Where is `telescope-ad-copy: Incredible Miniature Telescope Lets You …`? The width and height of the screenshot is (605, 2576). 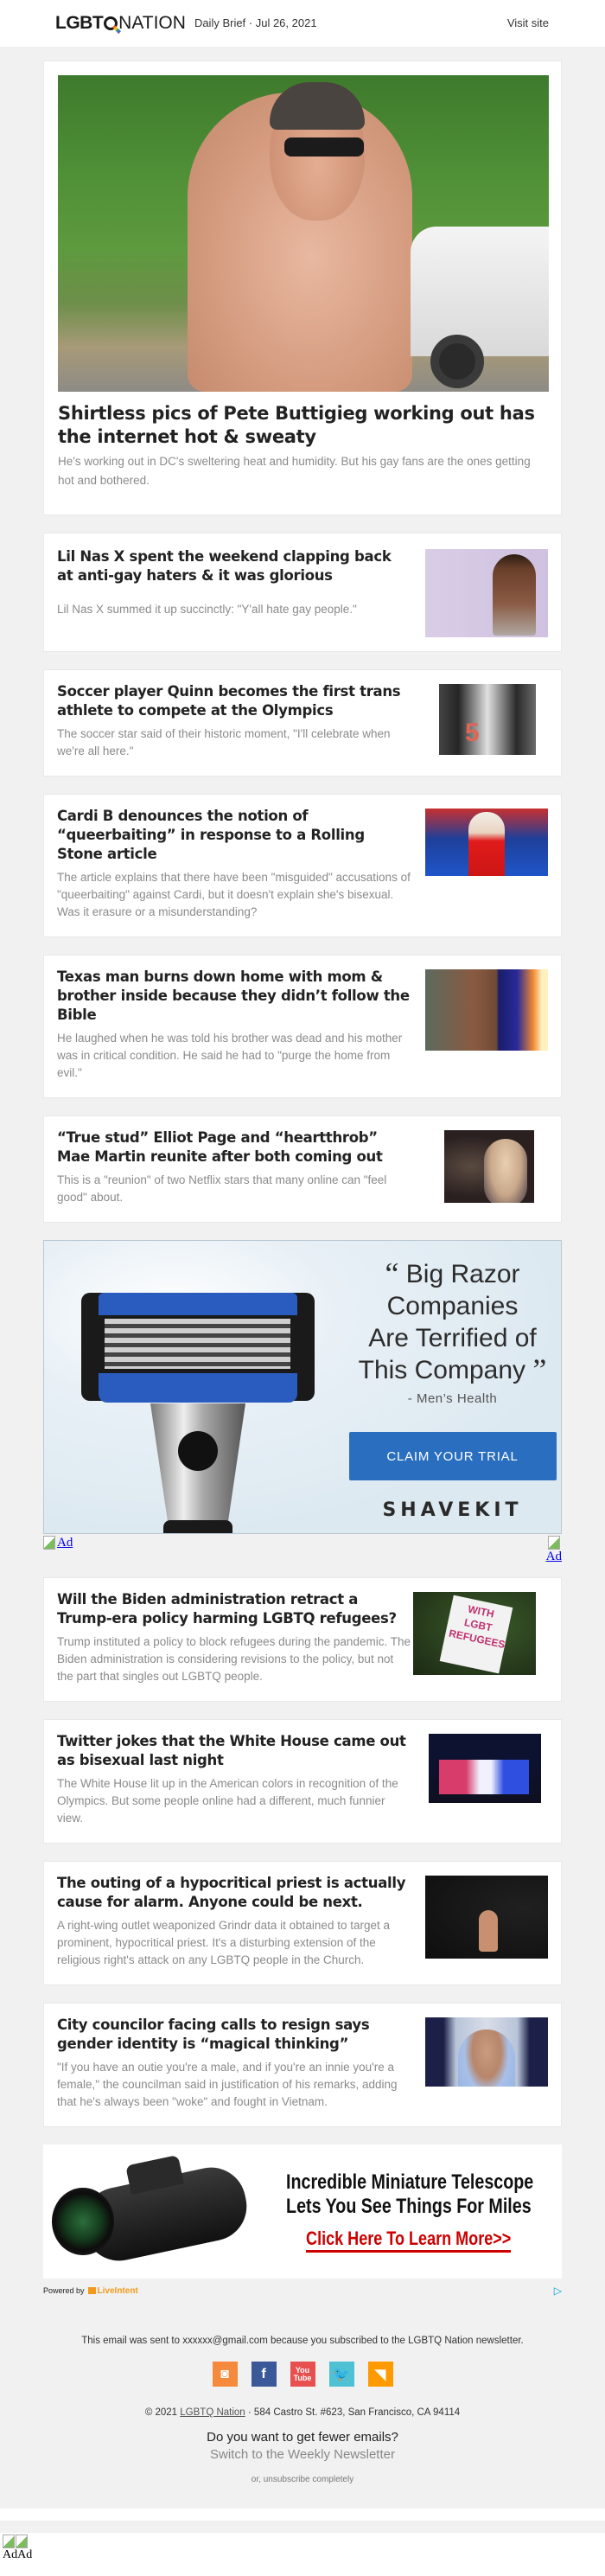 telescope-ad-copy: Incredible Miniature Telescope Lets You … is located at coordinates (408, 2211).